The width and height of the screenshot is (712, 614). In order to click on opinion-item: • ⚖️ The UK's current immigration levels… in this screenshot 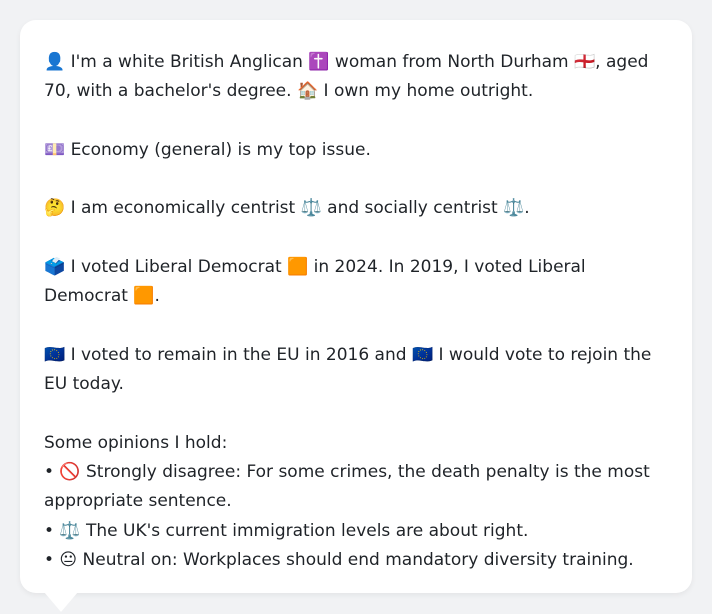, I will do `click(286, 530)`.